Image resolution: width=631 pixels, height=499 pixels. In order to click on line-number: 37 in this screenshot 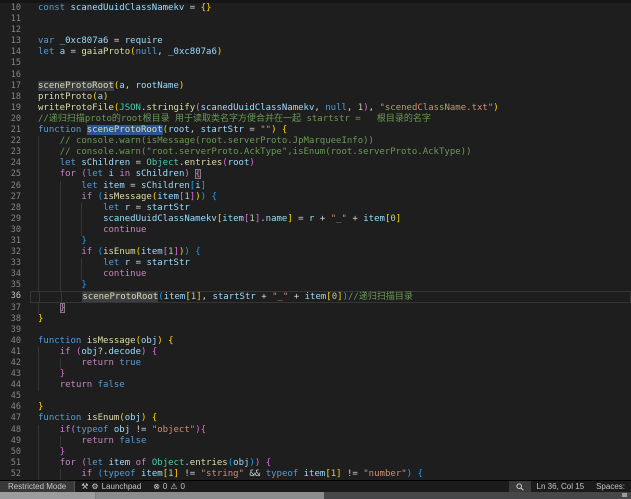, I will do `click(10, 308)`.